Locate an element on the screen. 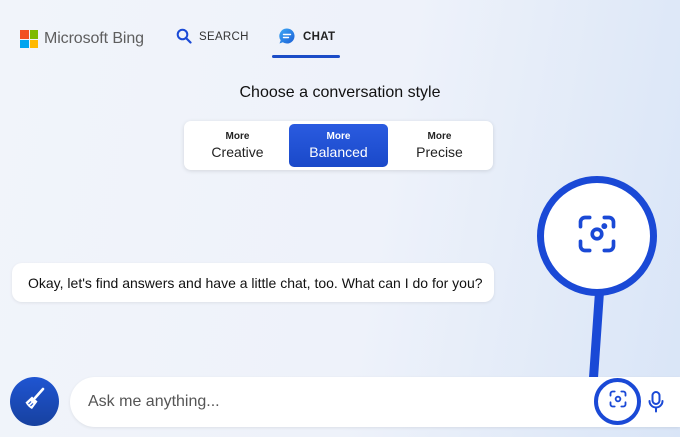  conversation-style-title: Choose a conversation style is located at coordinates (340, 92).